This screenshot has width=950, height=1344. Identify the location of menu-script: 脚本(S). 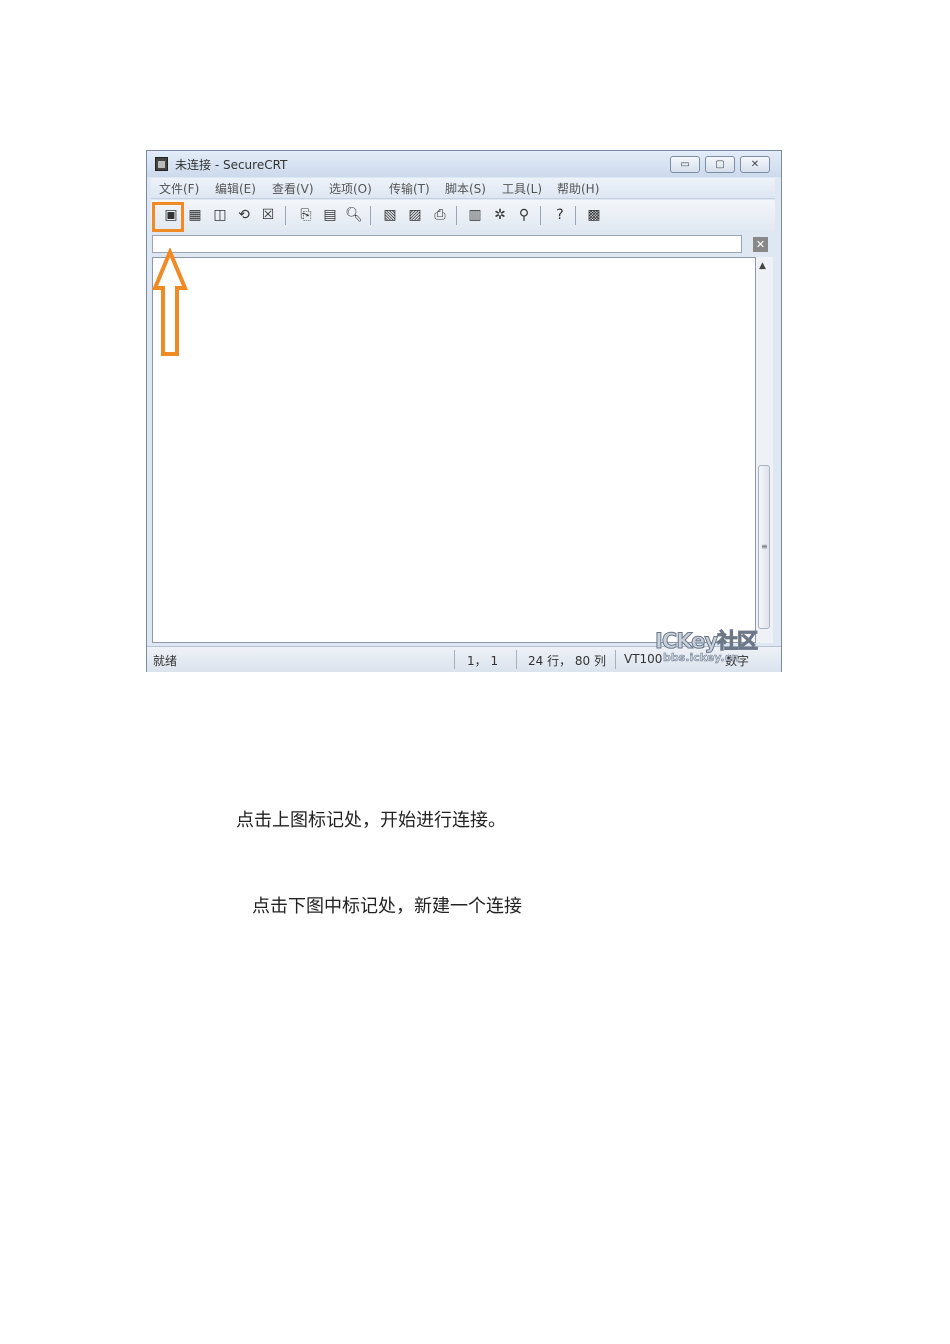
(465, 188).